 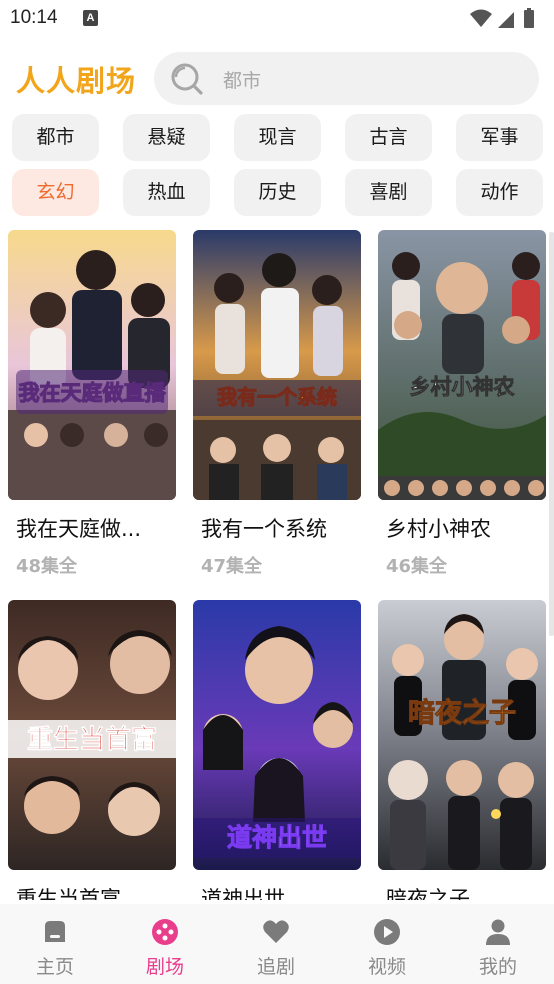 I want to click on drama-card: 我有一个系统 我有一个系统 47集全, so click(x=277, y=403).